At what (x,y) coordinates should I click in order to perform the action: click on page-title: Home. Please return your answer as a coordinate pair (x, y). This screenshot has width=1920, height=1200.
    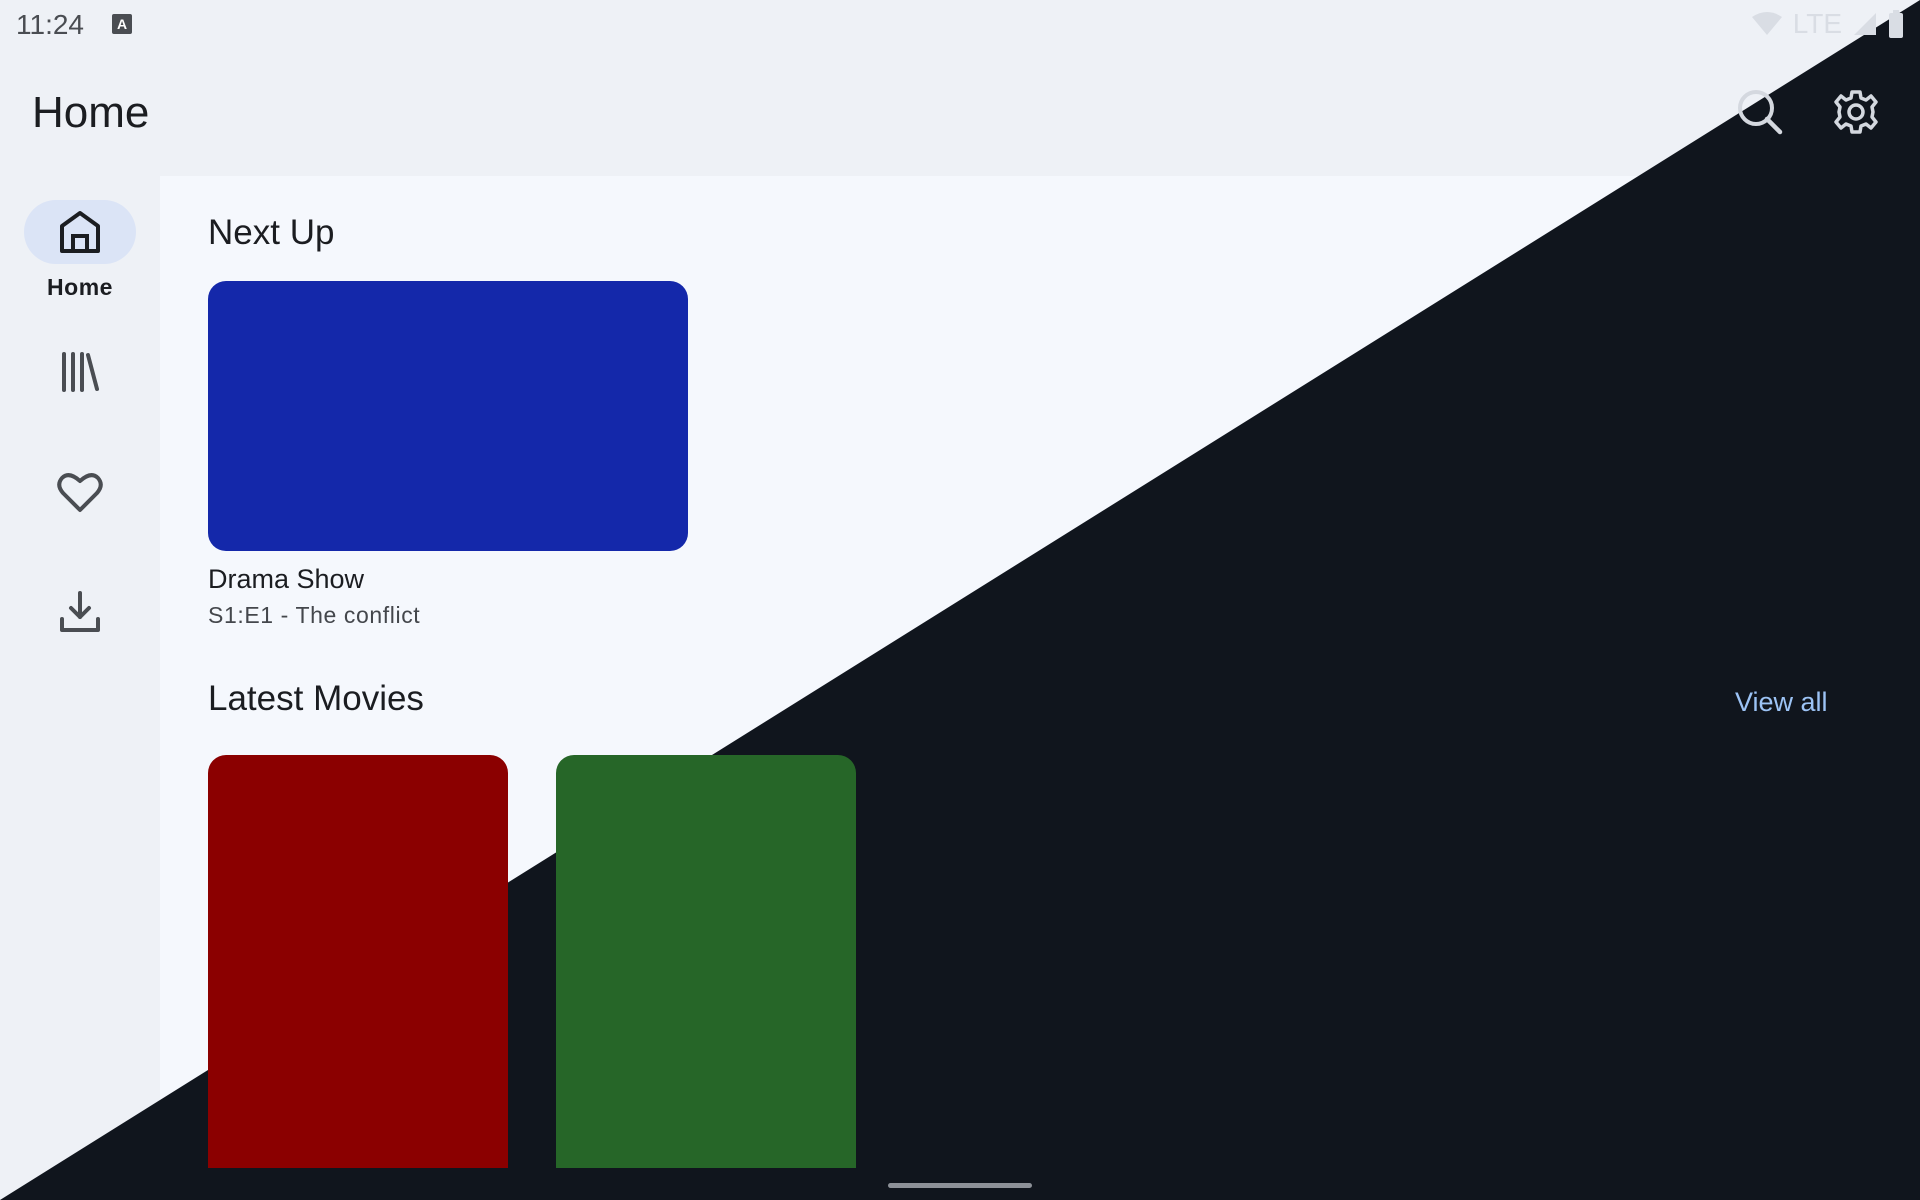
    Looking at the image, I should click on (91, 112).